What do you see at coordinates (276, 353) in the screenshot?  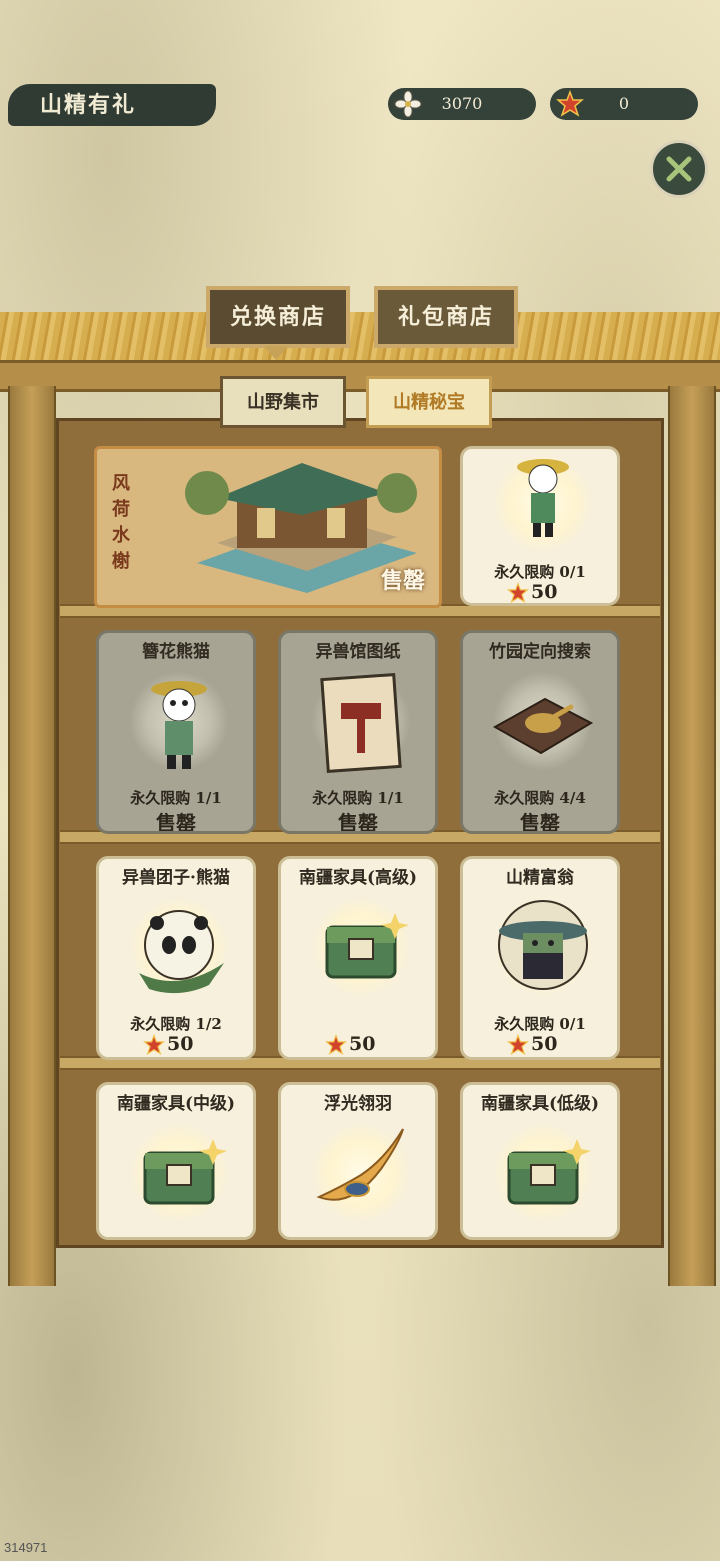 I see `active-tab-indicator` at bounding box center [276, 353].